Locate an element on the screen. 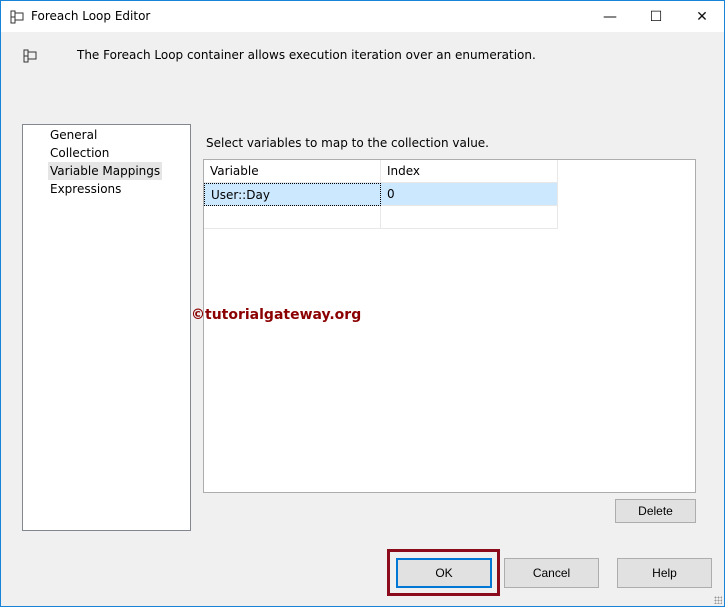 The width and height of the screenshot is (725, 607). new-row-index-cell is located at coordinates (469, 217).